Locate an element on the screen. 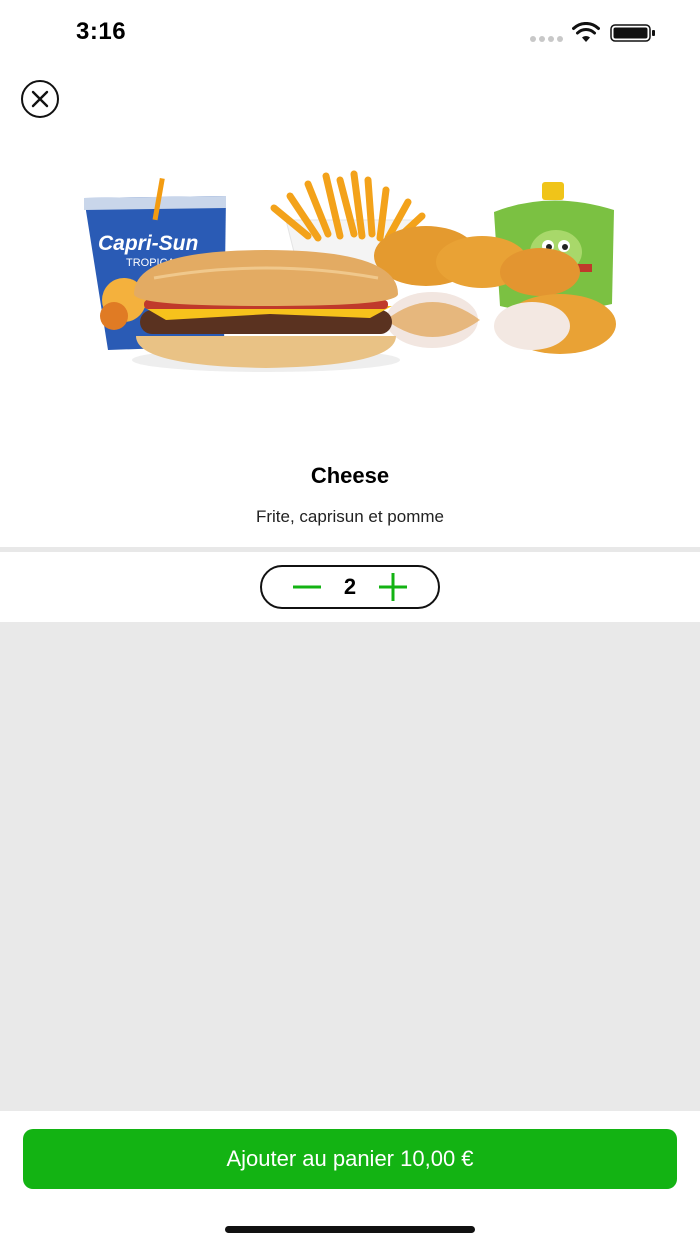 The width and height of the screenshot is (700, 1244). quantity-stepper: 2 is located at coordinates (350, 587).